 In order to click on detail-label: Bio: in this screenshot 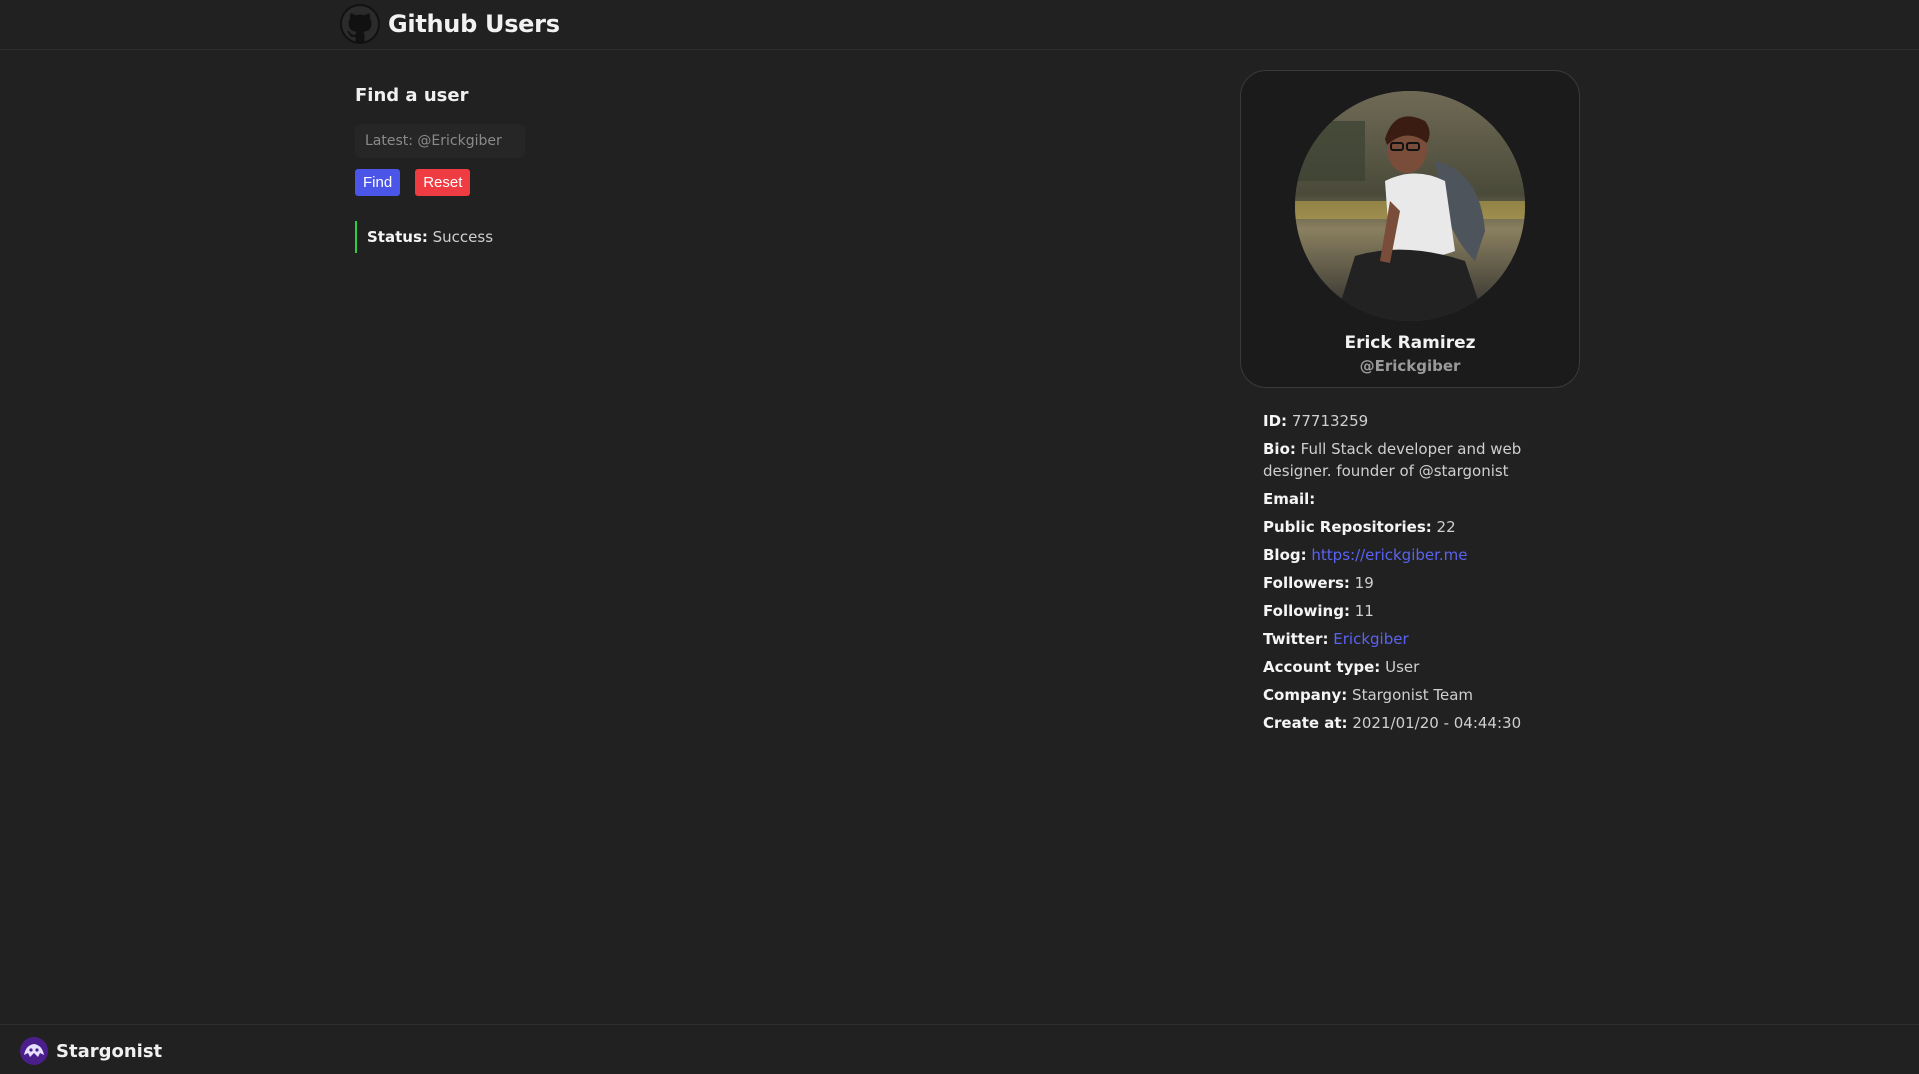, I will do `click(1279, 449)`.